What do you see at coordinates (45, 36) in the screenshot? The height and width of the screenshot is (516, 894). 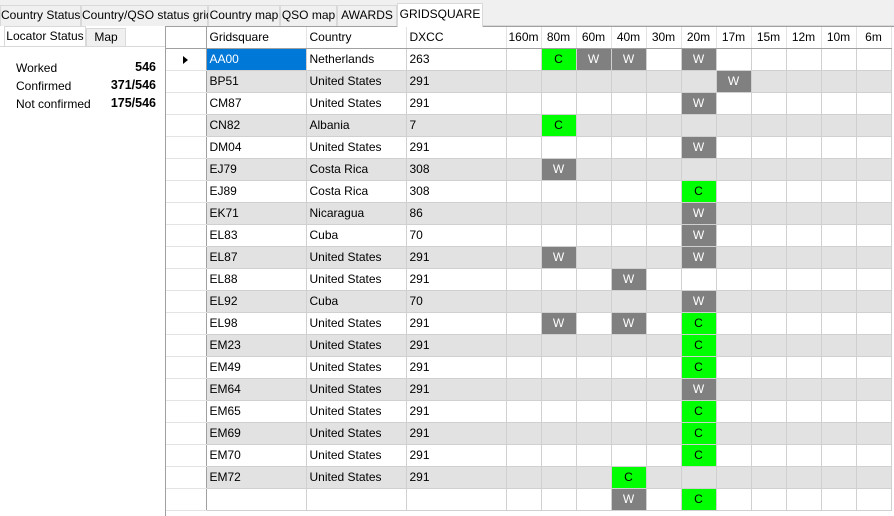 I see `tab-locator-status: Locator Status` at bounding box center [45, 36].